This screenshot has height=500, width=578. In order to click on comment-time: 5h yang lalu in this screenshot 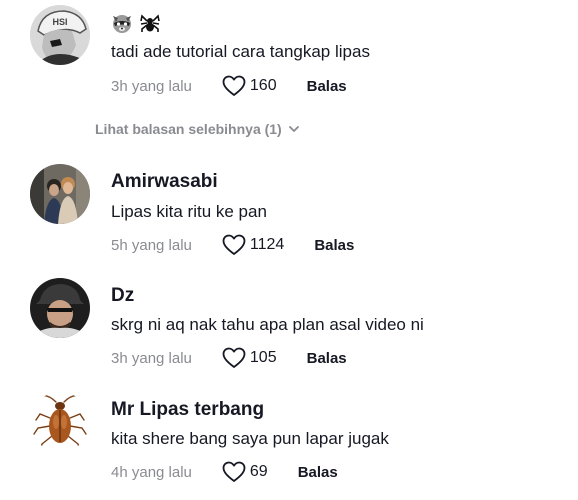, I will do `click(151, 245)`.